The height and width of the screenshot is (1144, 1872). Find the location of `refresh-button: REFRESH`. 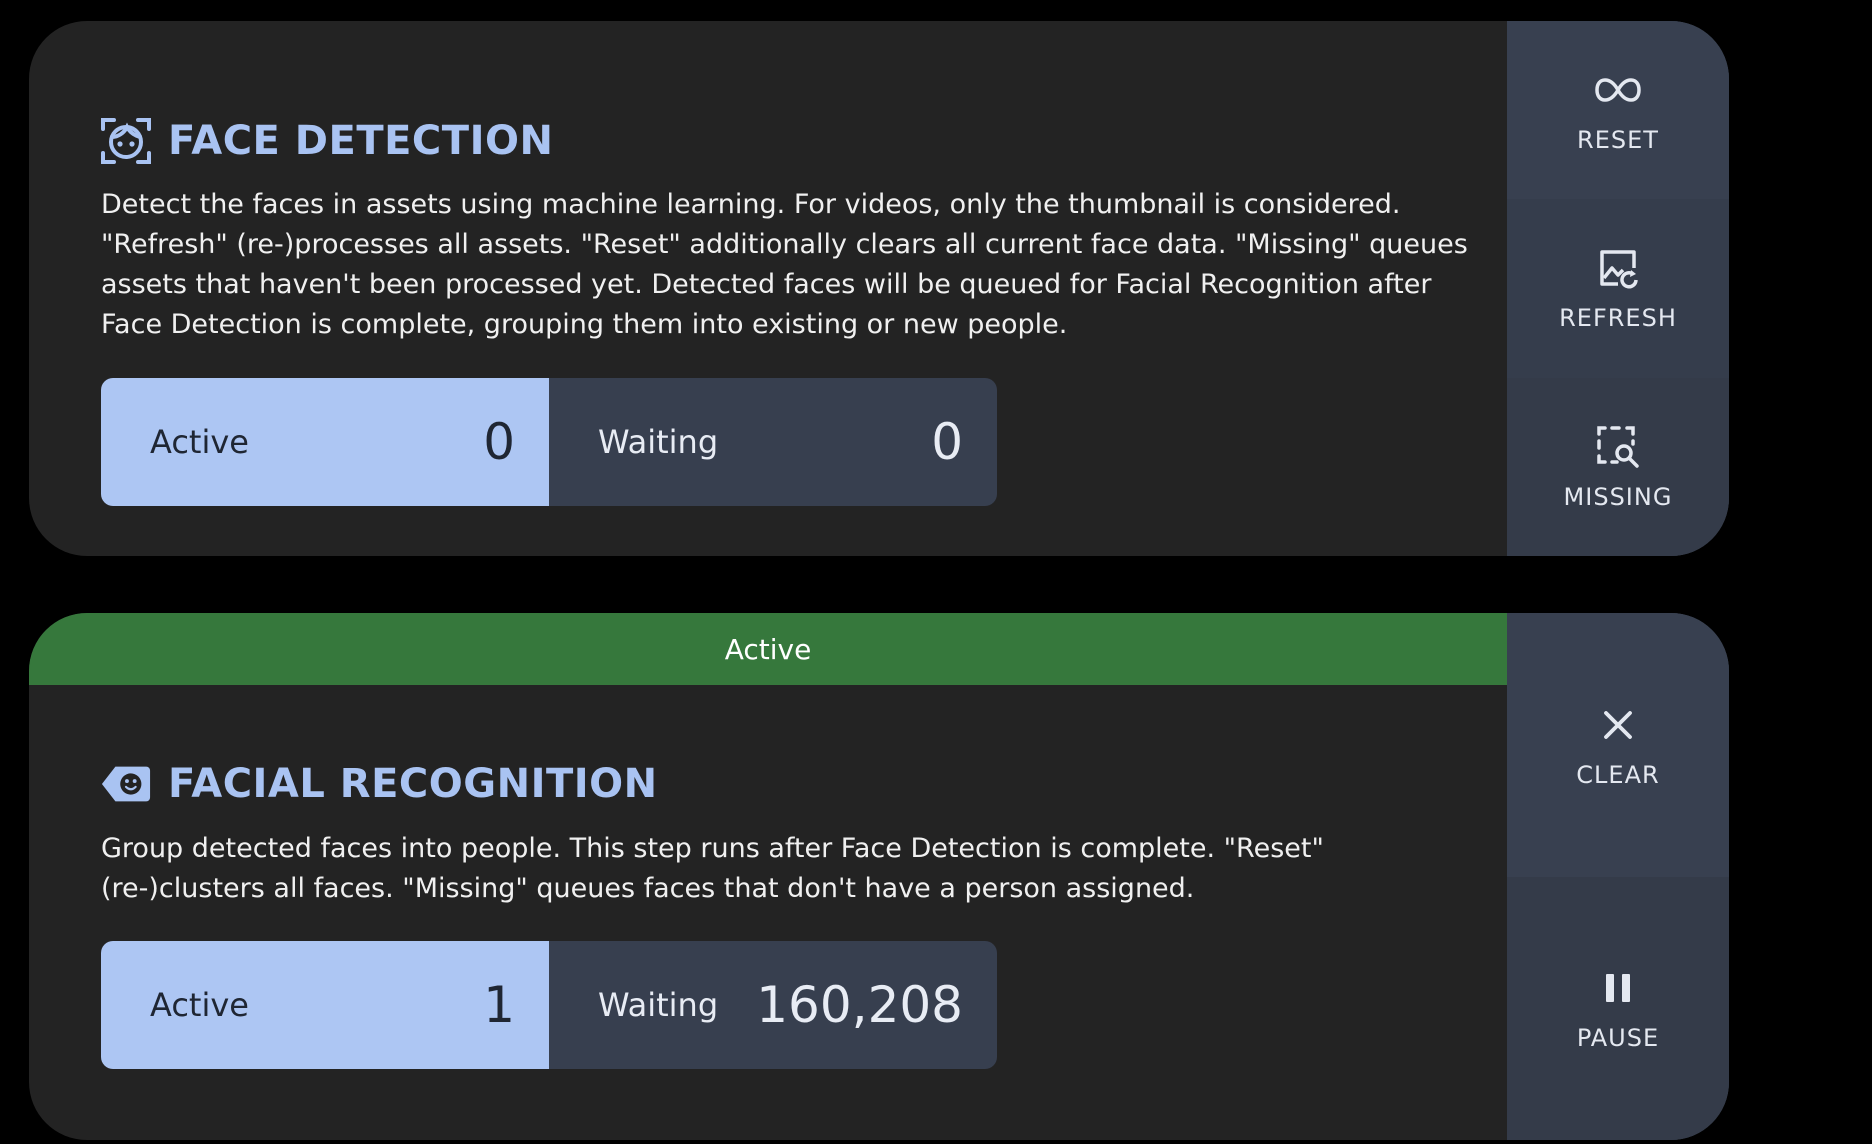

refresh-button: REFRESH is located at coordinates (1618, 288).